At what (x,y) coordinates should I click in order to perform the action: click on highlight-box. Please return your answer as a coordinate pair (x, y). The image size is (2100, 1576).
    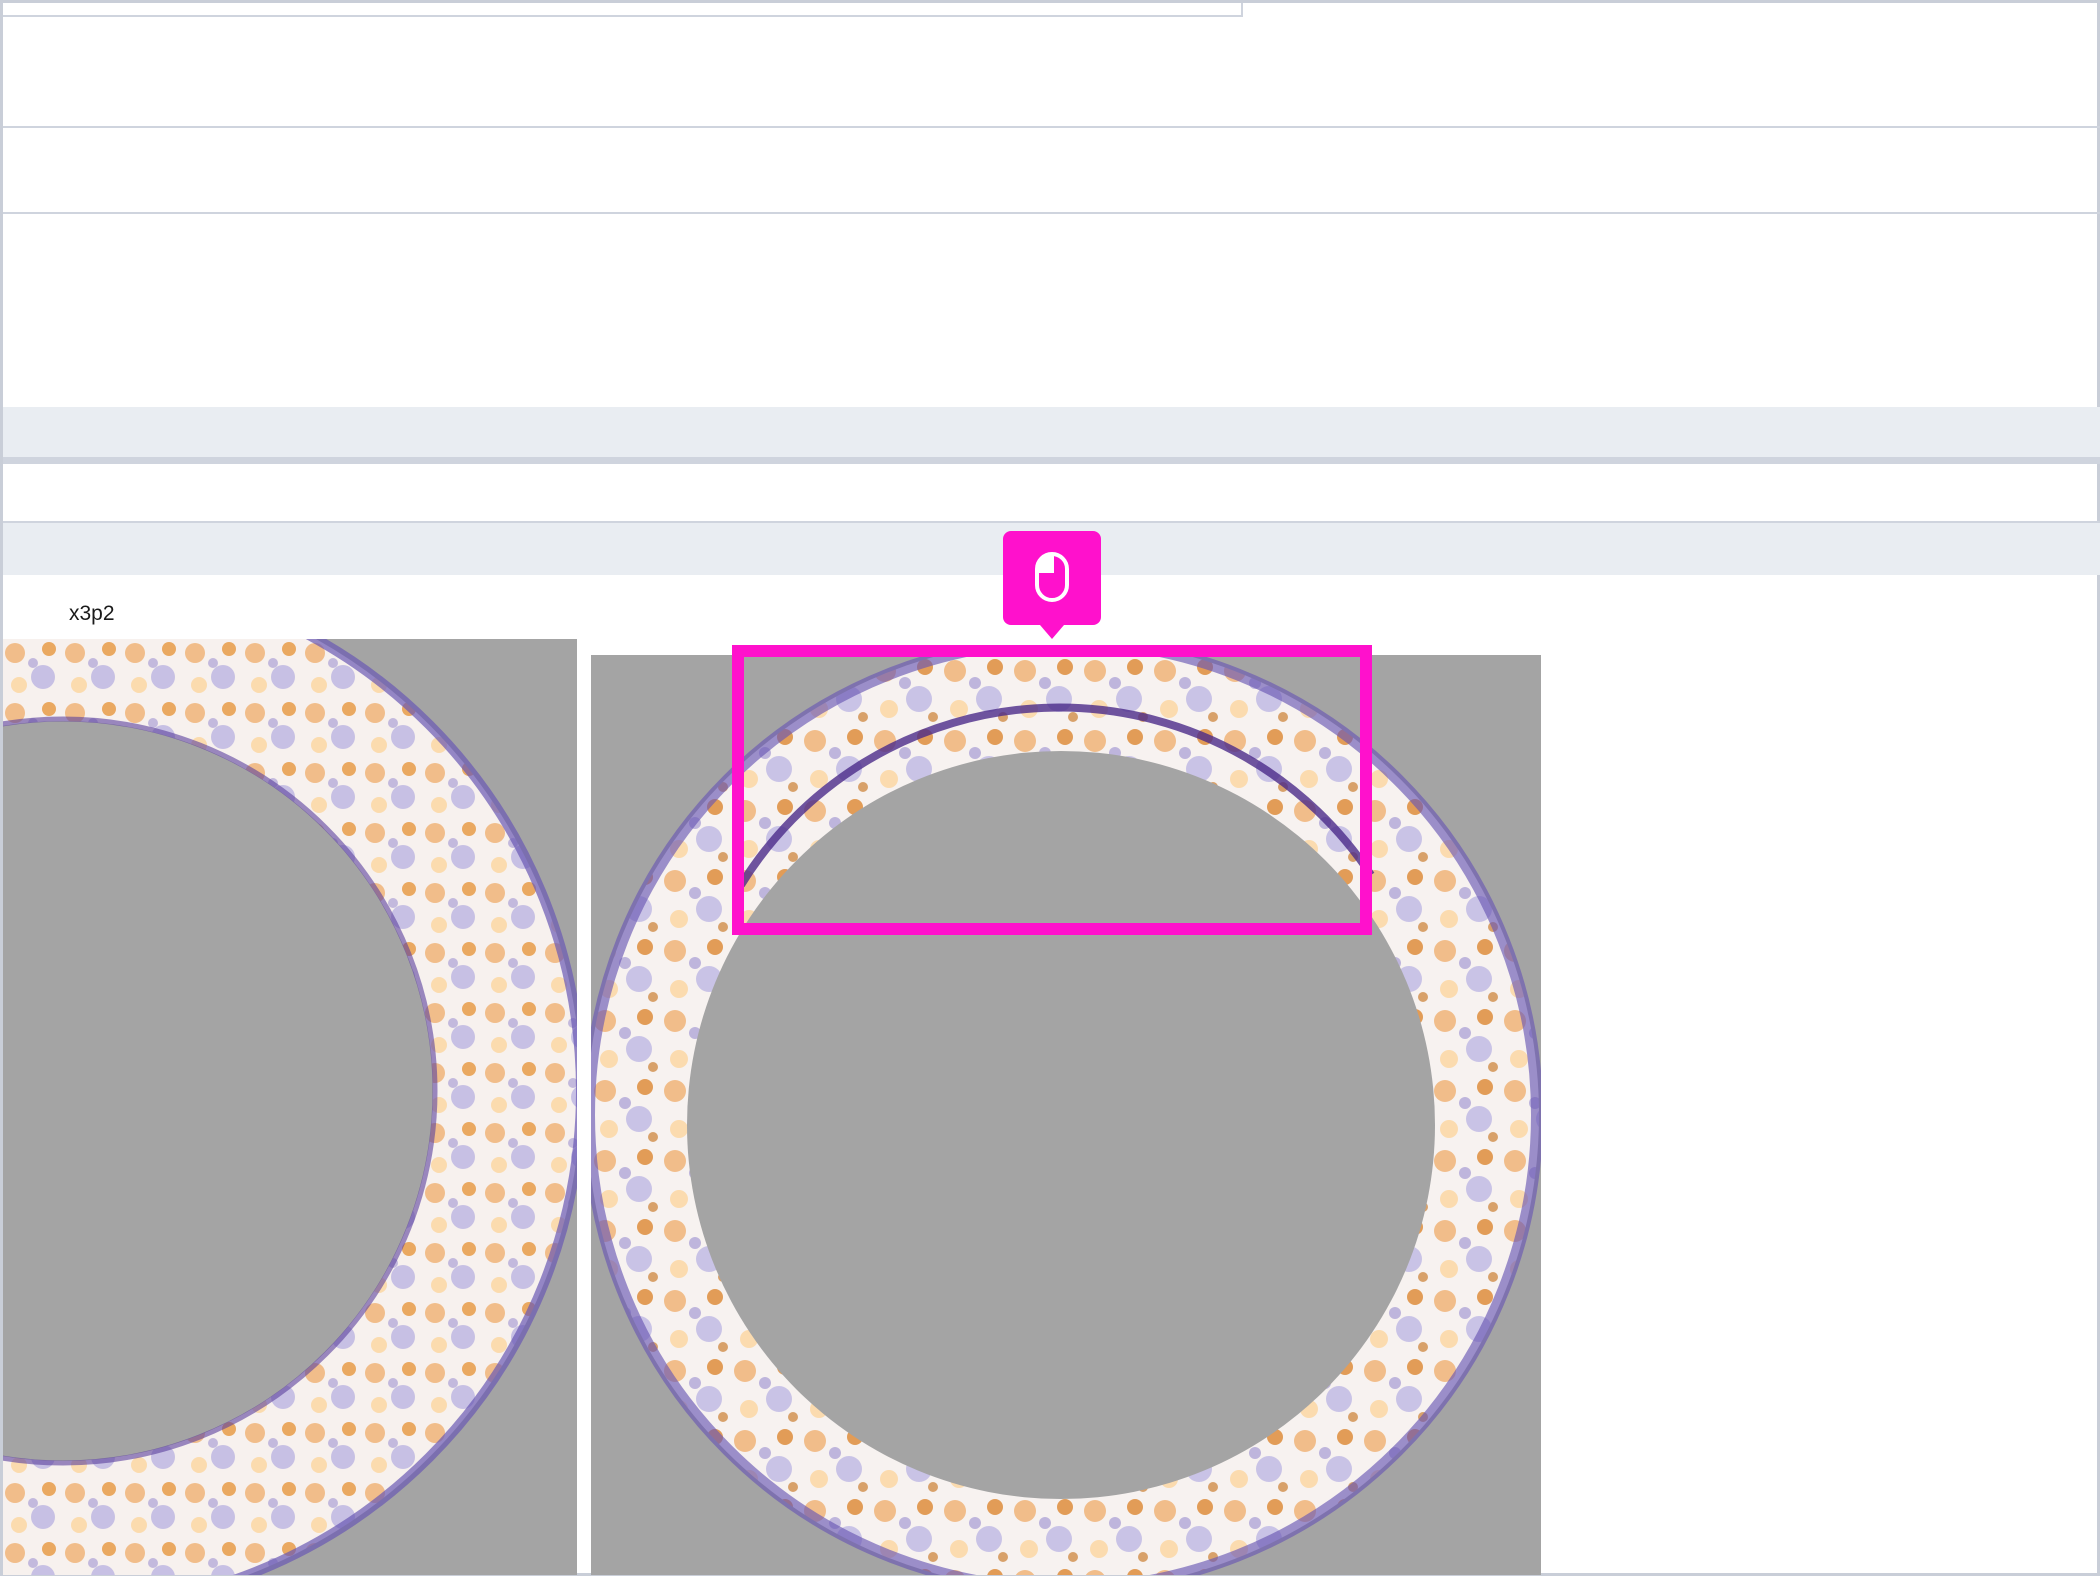
    Looking at the image, I should click on (1052, 790).